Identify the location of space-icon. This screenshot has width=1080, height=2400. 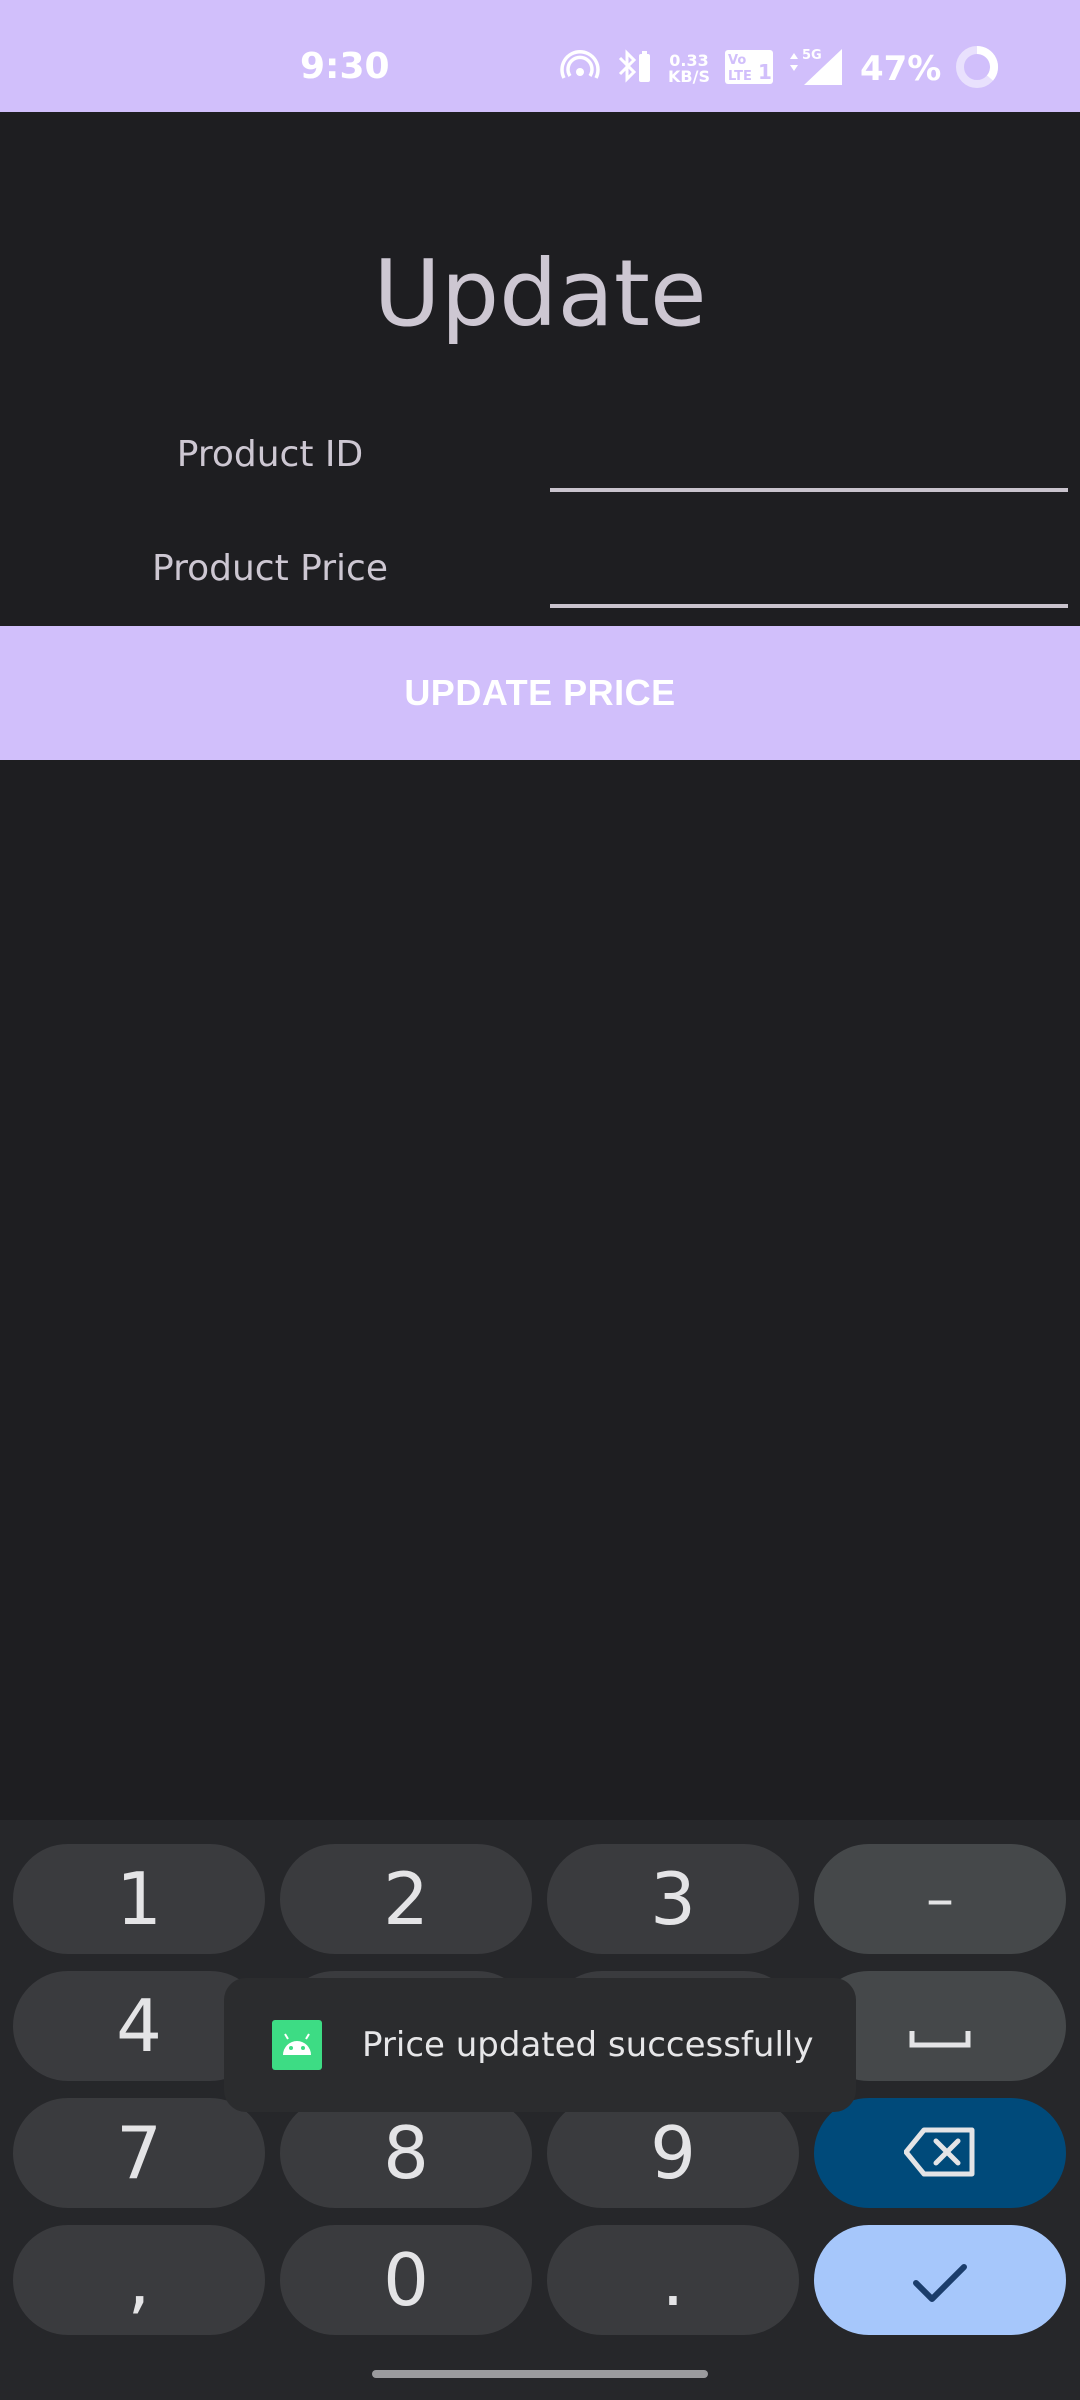
(940, 2026).